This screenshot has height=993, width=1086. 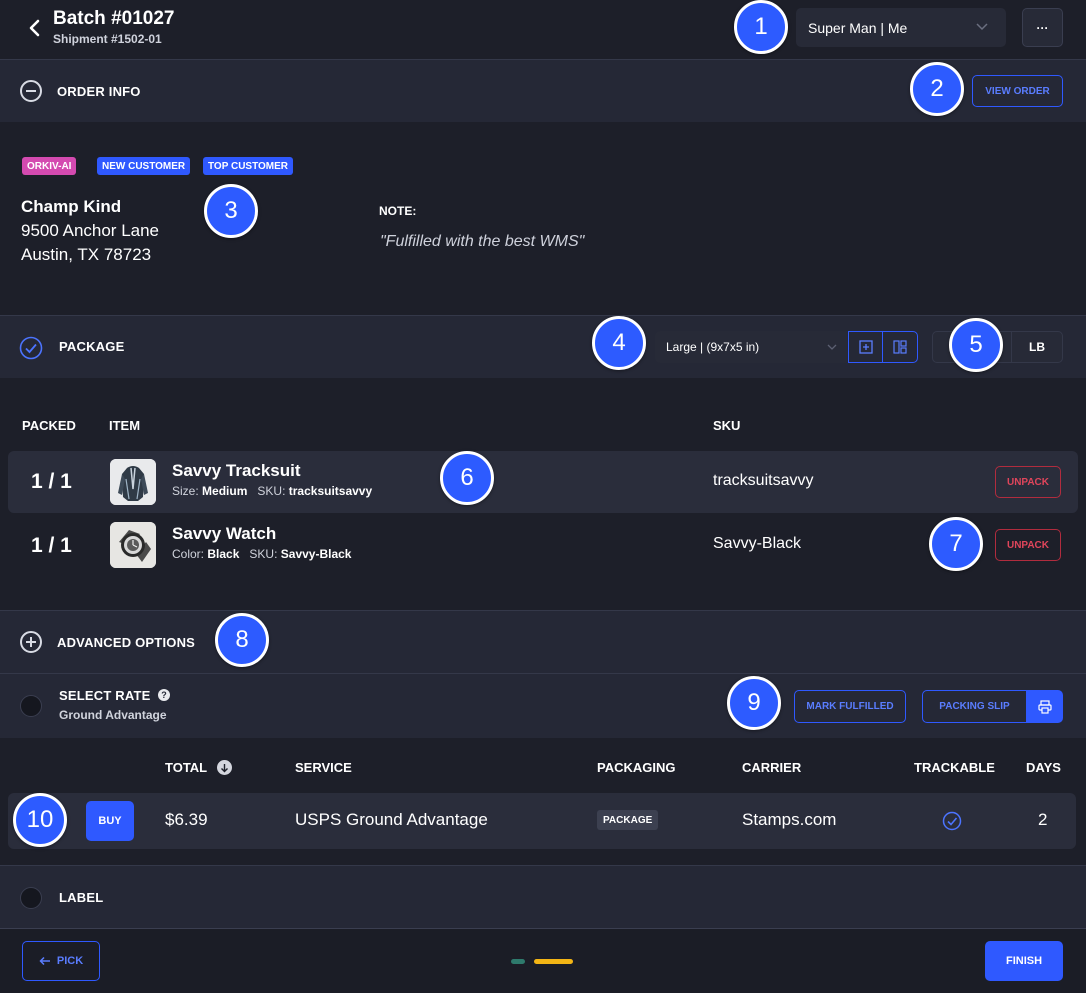 What do you see at coordinates (553, 961) in the screenshot?
I see `progress-step-active` at bounding box center [553, 961].